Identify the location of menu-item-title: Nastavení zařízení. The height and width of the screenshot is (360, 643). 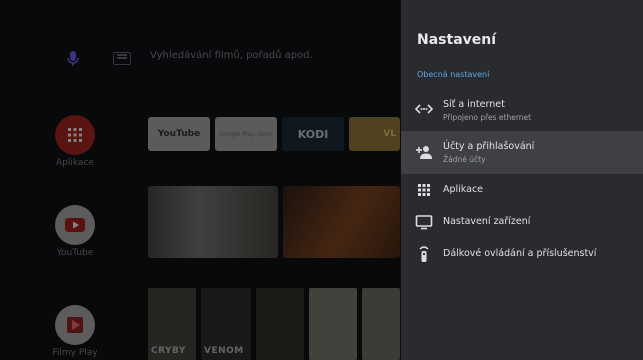
(487, 221).